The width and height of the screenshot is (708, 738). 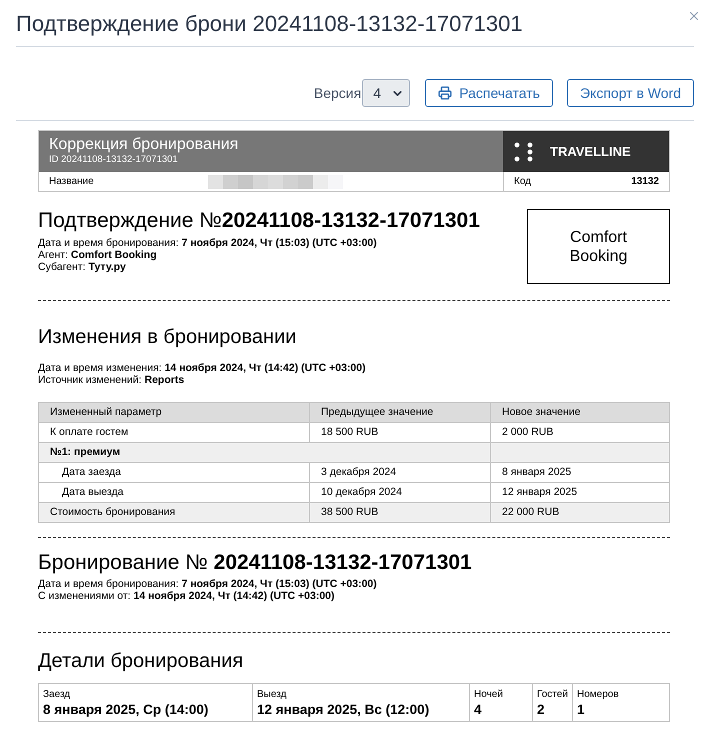 I want to click on details-label: Заезд, so click(x=56, y=695).